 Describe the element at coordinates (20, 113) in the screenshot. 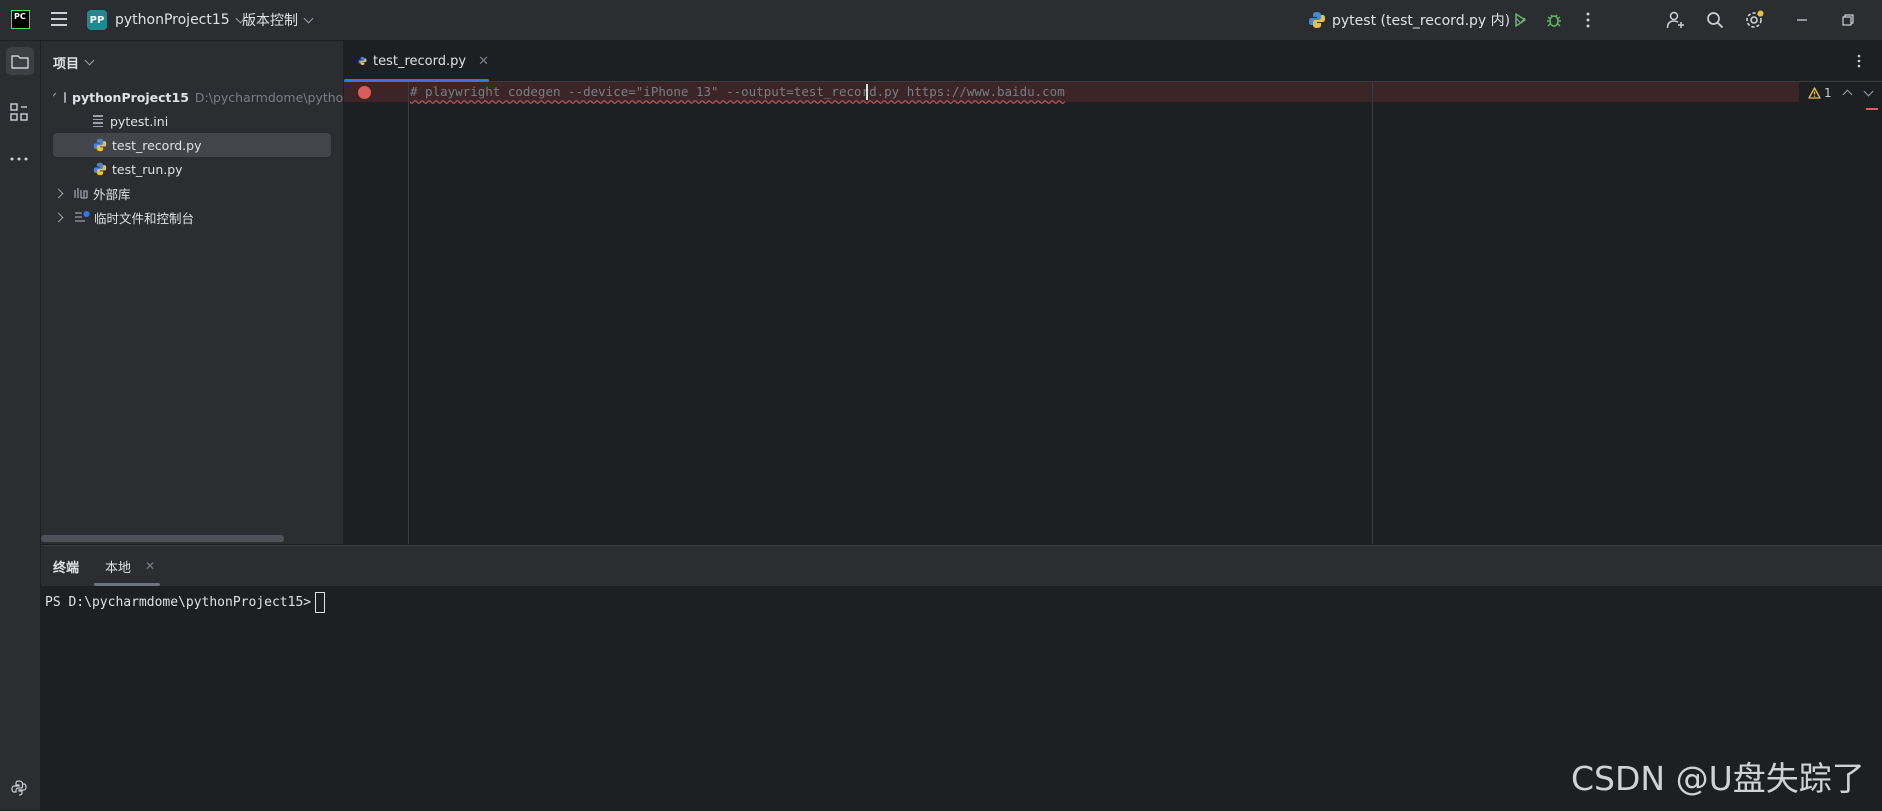

I see `structure-icon` at that location.